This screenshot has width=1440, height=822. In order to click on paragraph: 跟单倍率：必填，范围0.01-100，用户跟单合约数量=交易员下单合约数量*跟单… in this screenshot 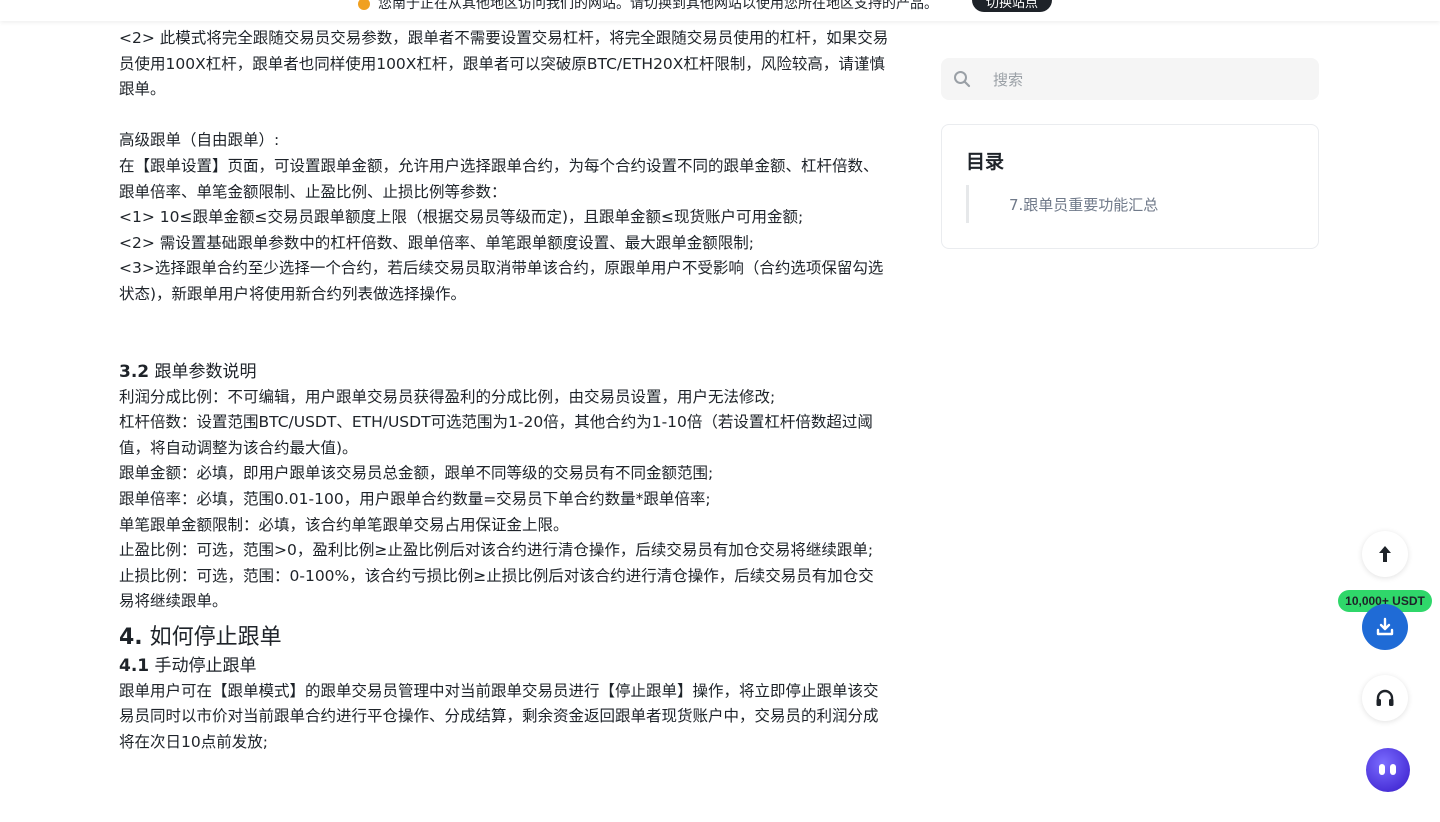, I will do `click(415, 498)`.